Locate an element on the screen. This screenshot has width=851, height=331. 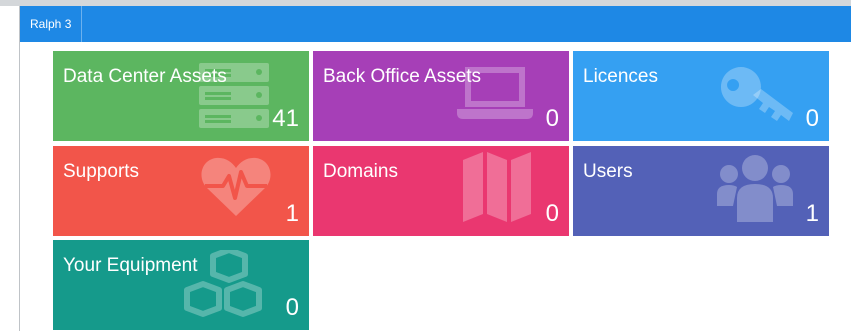
tile-your-equipment: Your Equipment 0 is located at coordinates (181, 285).